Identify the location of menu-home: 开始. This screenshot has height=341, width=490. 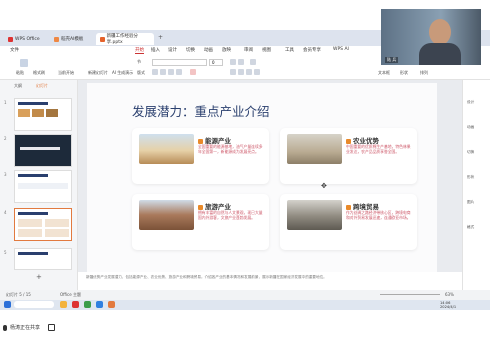
(139, 50).